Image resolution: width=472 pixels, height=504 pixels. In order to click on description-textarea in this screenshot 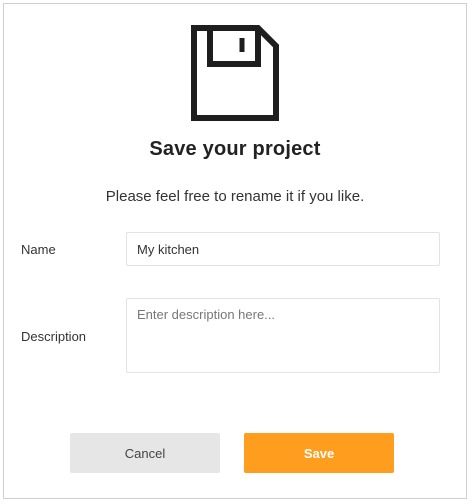, I will do `click(283, 335)`.